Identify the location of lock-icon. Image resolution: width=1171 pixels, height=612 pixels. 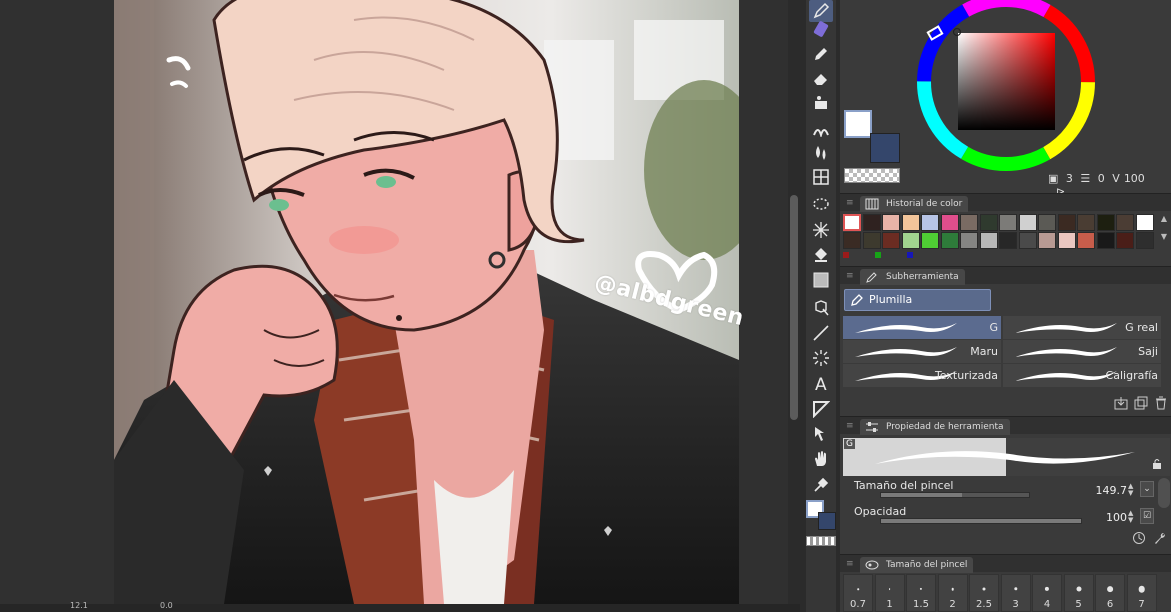
(1157, 464).